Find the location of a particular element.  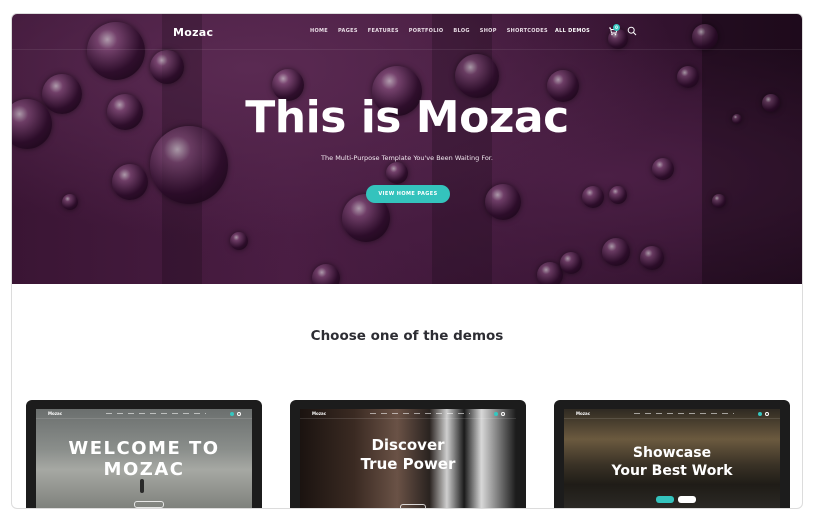

site-logo: Mozac is located at coordinates (193, 32).